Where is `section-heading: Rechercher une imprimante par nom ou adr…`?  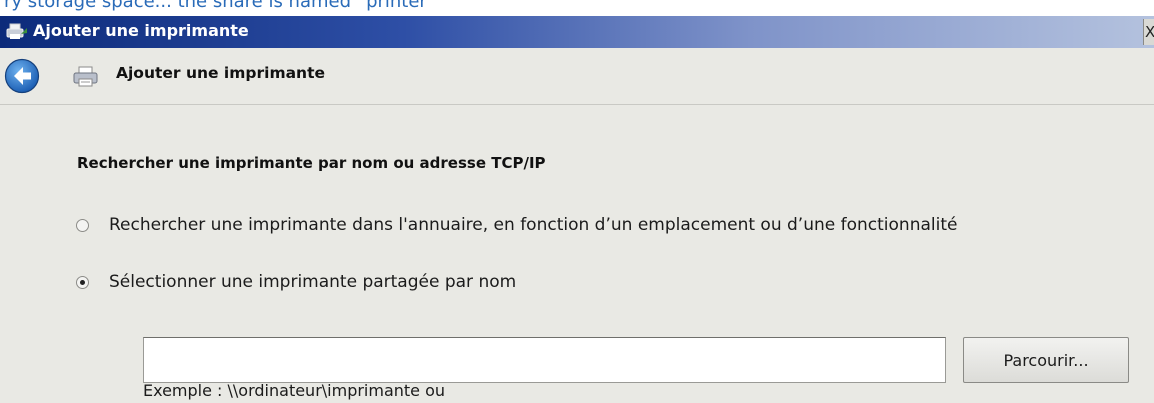
section-heading: Rechercher une imprimante par nom ou adr… is located at coordinates (311, 163).